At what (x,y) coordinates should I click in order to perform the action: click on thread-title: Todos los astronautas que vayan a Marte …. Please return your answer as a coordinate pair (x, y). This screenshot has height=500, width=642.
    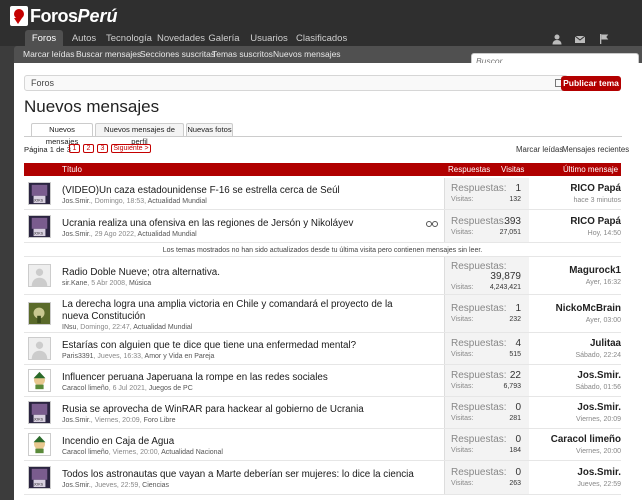
    Looking at the image, I should click on (239, 475).